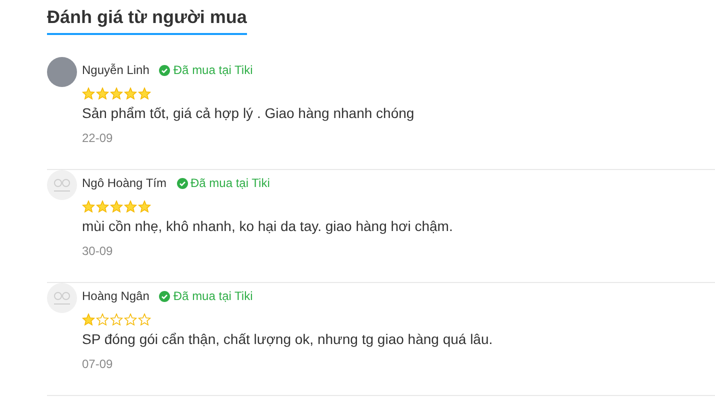 The width and height of the screenshot is (715, 407). Describe the element at coordinates (62, 72) in the screenshot. I see `avatar-photo-placeholder` at that location.